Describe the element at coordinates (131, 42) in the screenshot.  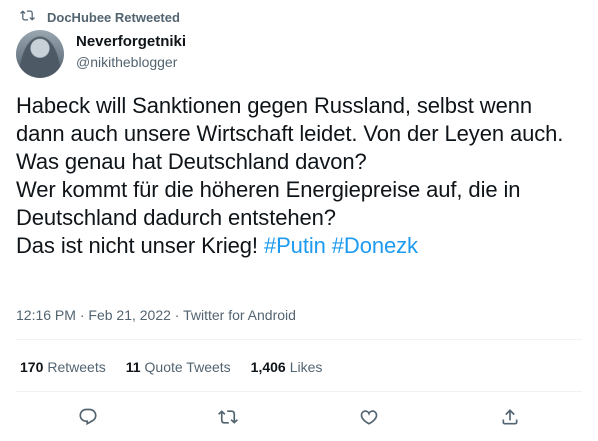
I see `author-display-name: Neverforgetniki` at that location.